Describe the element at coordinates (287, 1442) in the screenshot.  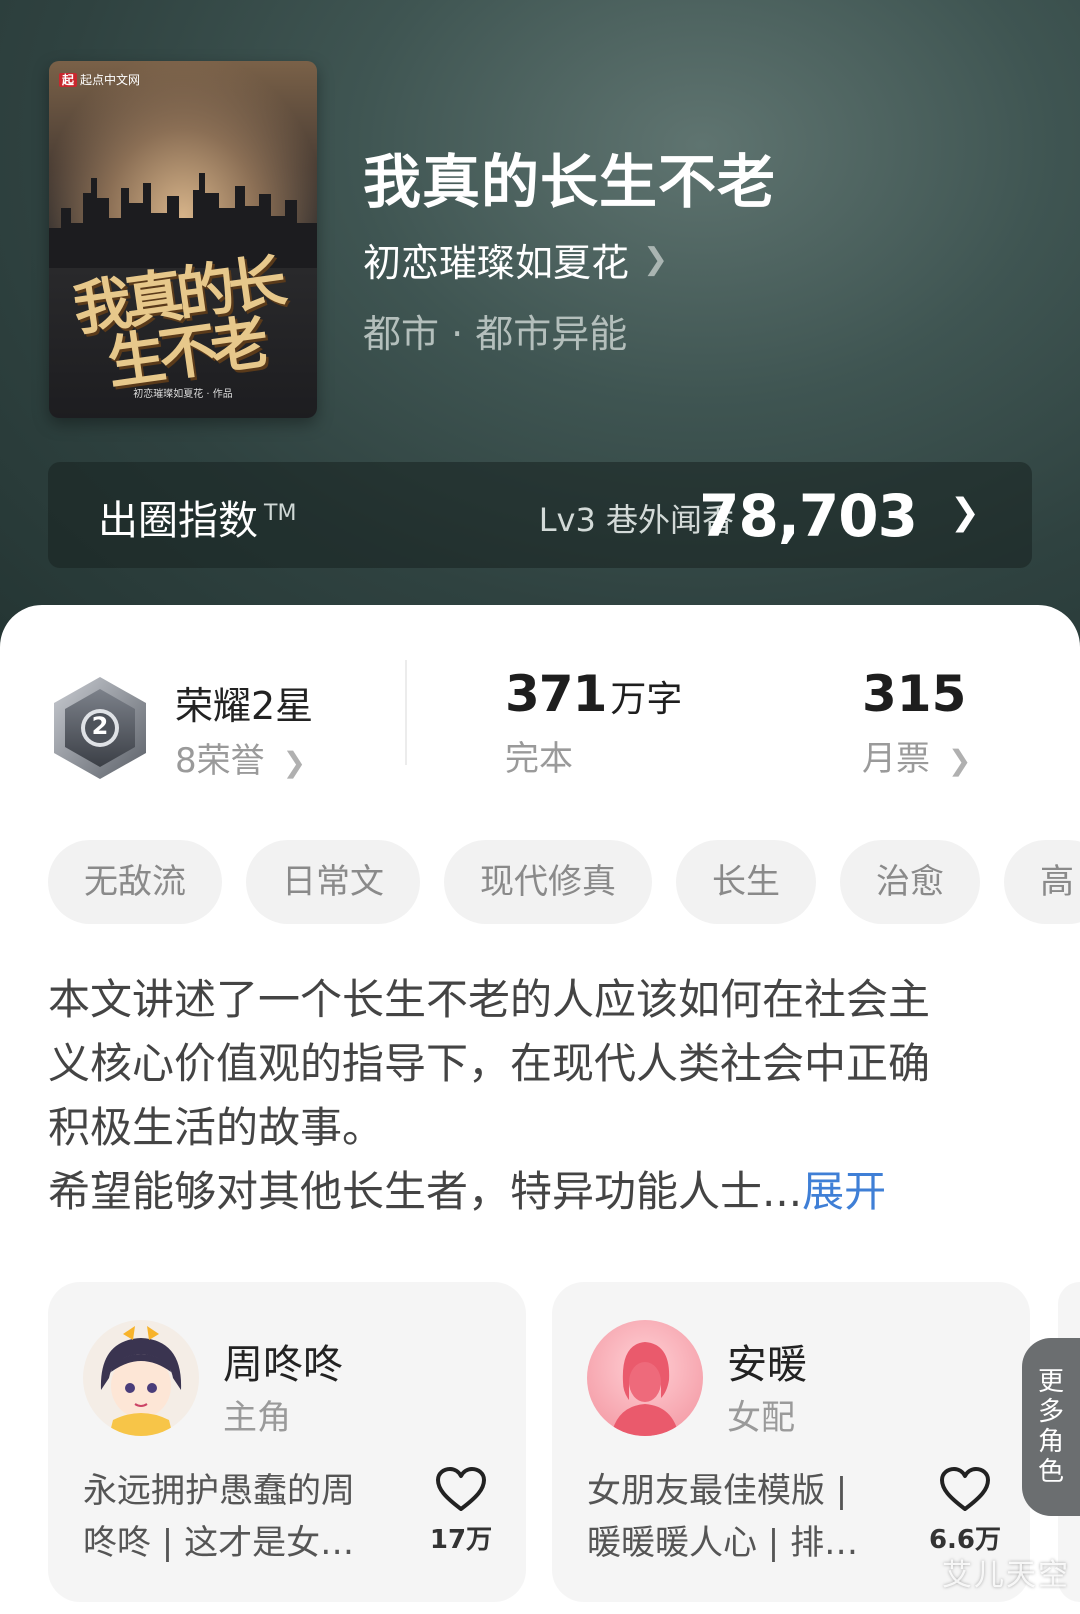
I see `character-card: 周咚咚 主角 永远拥护愚蠢的周咚咚 | 这才是女… 17万` at that location.